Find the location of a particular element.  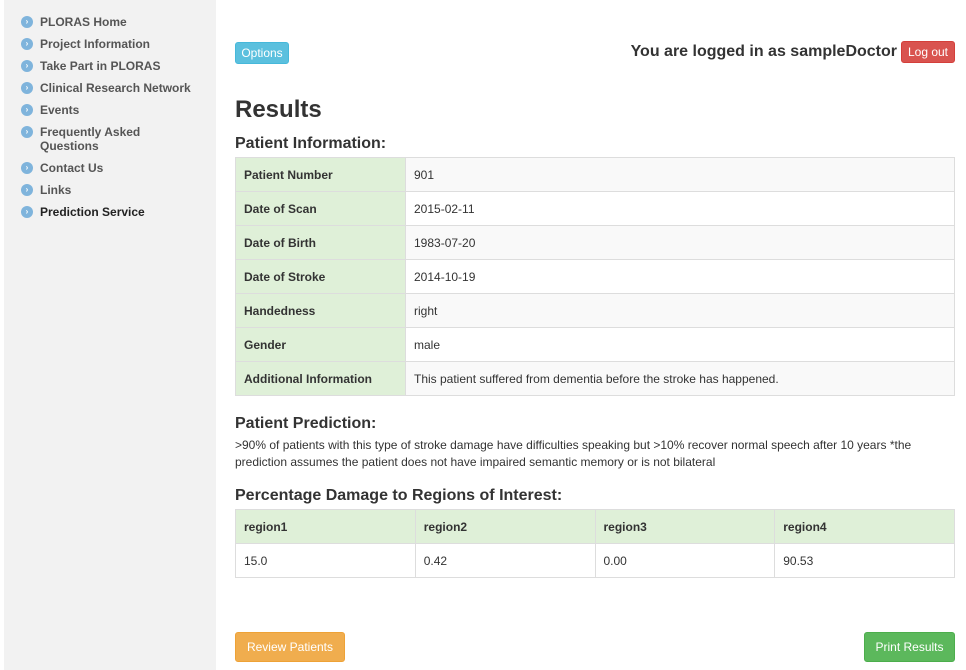

sidebar-item-clinical-research-network: › Clinical Research Network is located at coordinates (110, 88).